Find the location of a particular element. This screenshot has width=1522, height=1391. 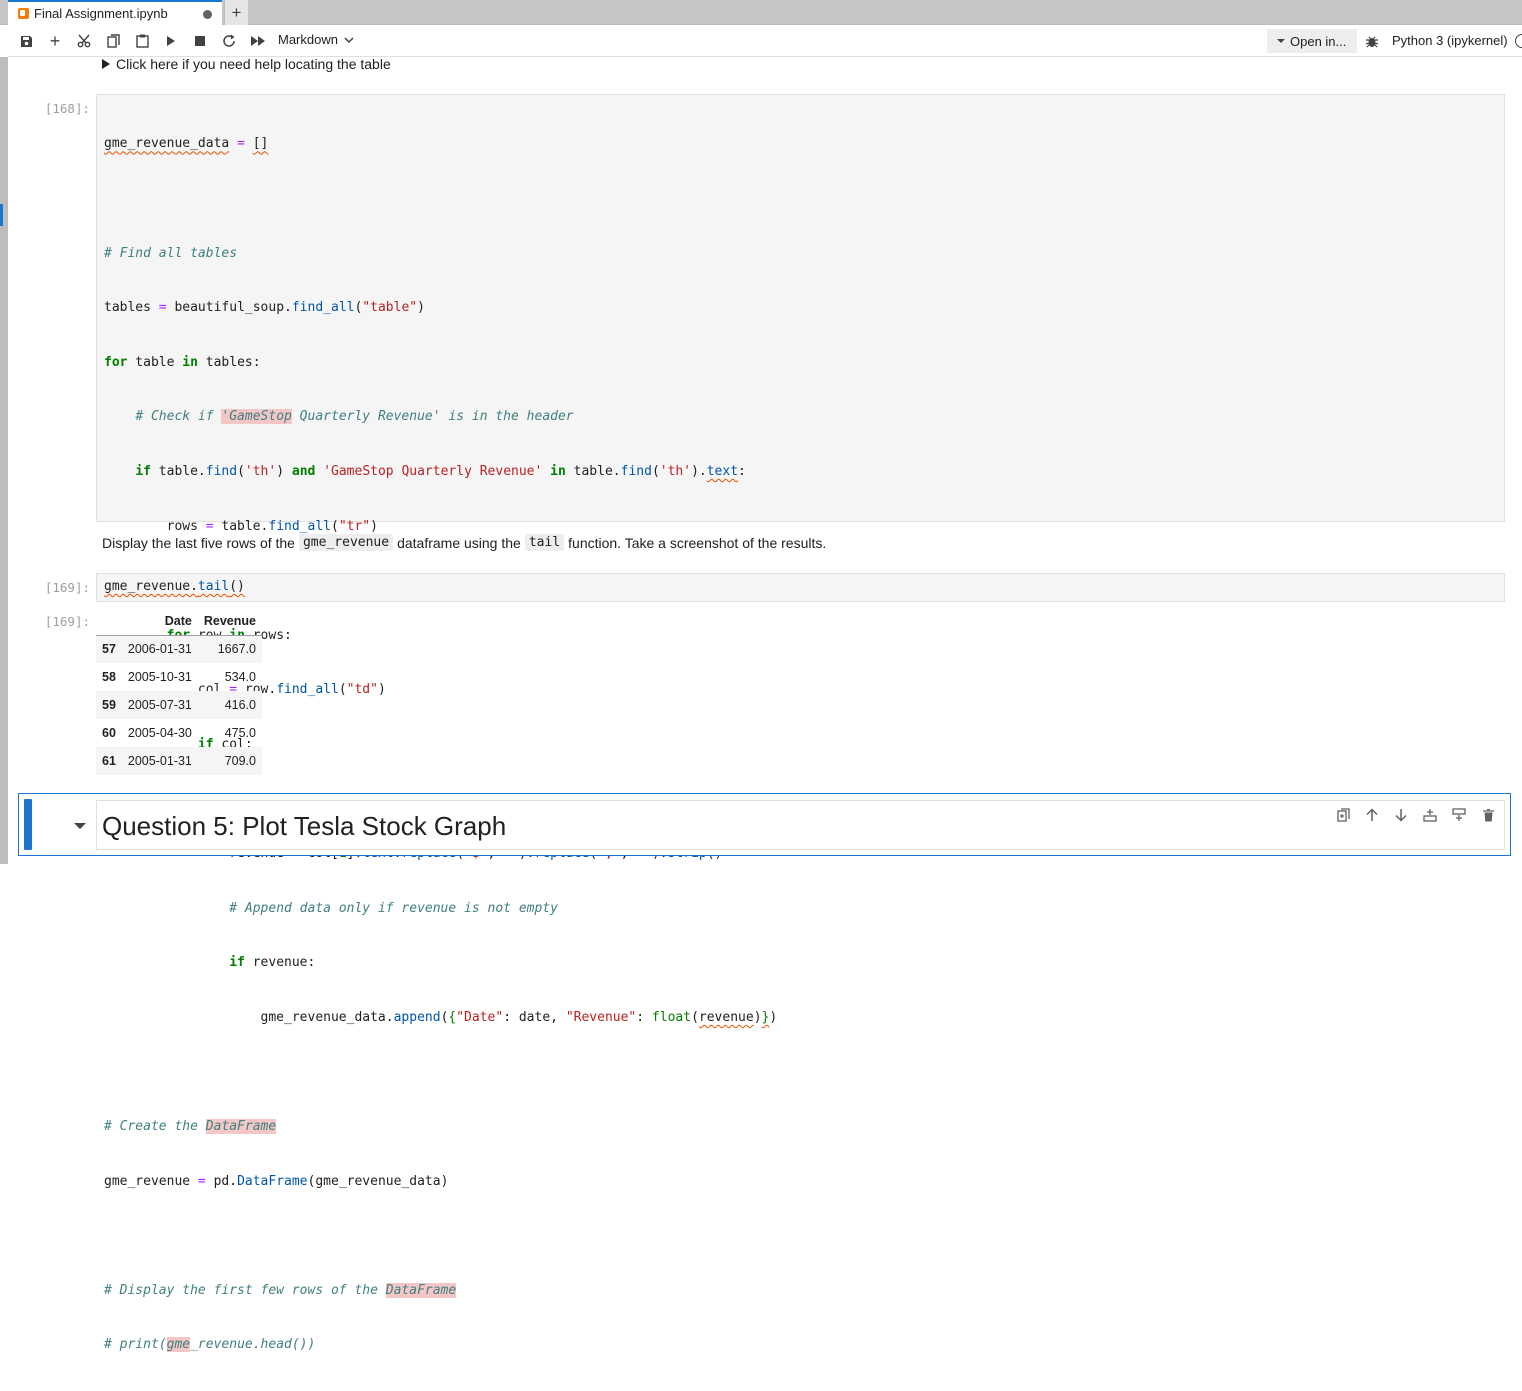

kernel-status-icon is located at coordinates (1518, 41).